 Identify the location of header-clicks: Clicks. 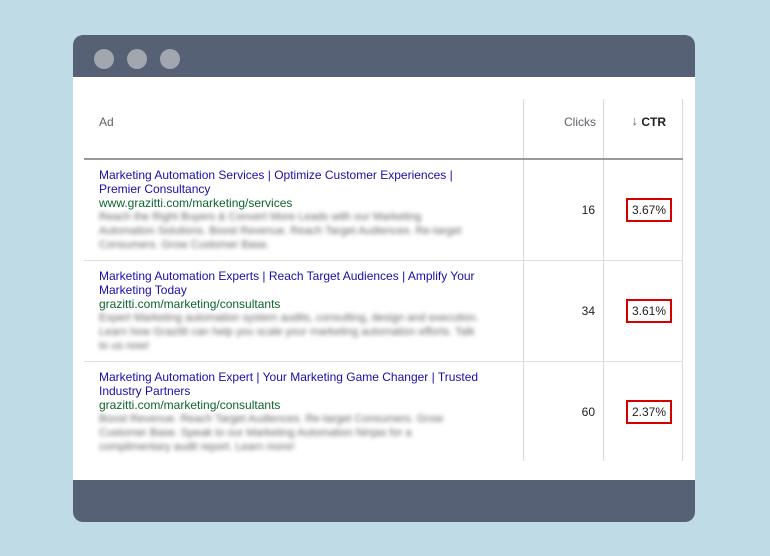
(580, 122).